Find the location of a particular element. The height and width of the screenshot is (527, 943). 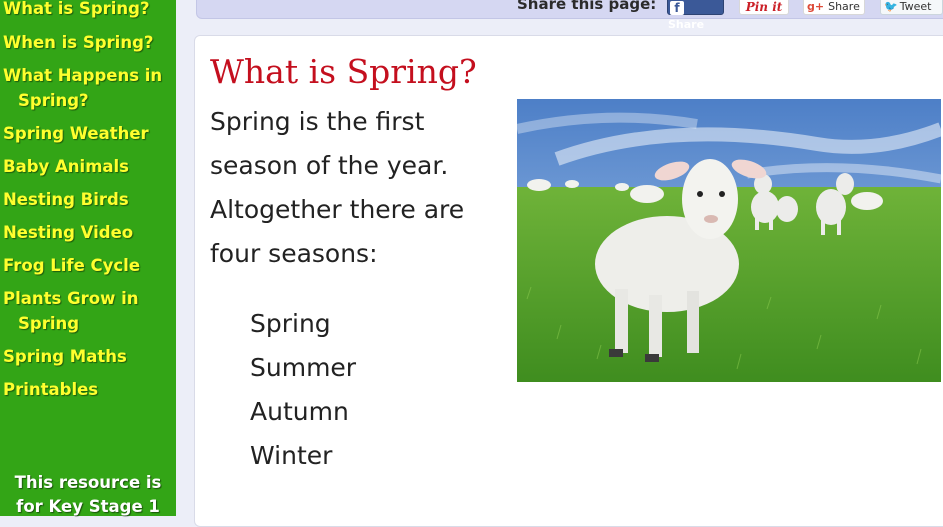

sidebar-item-label: Nesting Video is located at coordinates (68, 232).